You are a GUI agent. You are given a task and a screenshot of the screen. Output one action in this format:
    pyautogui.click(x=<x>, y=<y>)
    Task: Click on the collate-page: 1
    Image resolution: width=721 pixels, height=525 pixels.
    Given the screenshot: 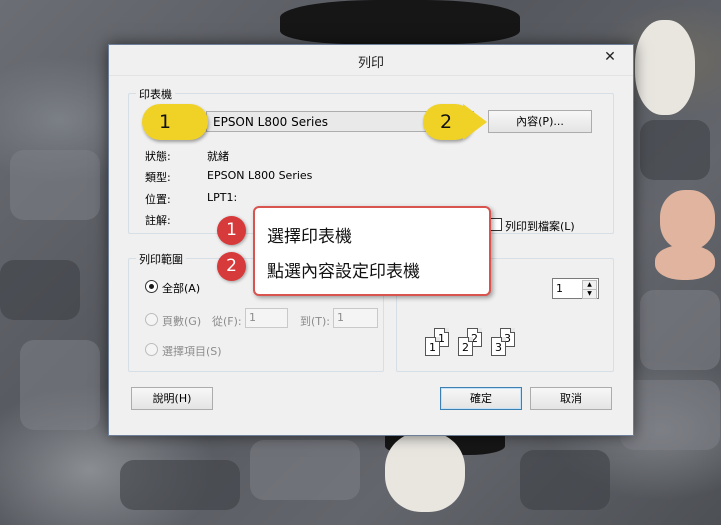 What is the action you would take?
    pyautogui.click(x=432, y=346)
    